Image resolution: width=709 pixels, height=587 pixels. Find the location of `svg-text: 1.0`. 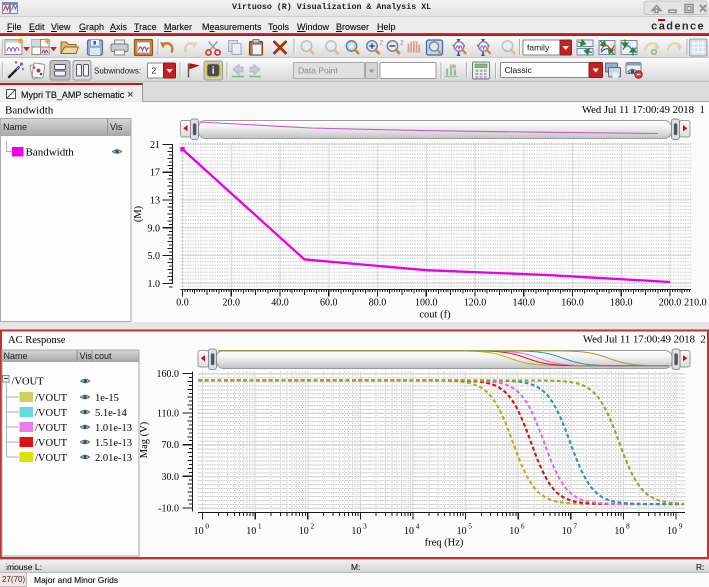

svg-text: 1.0 is located at coordinates (154, 284).